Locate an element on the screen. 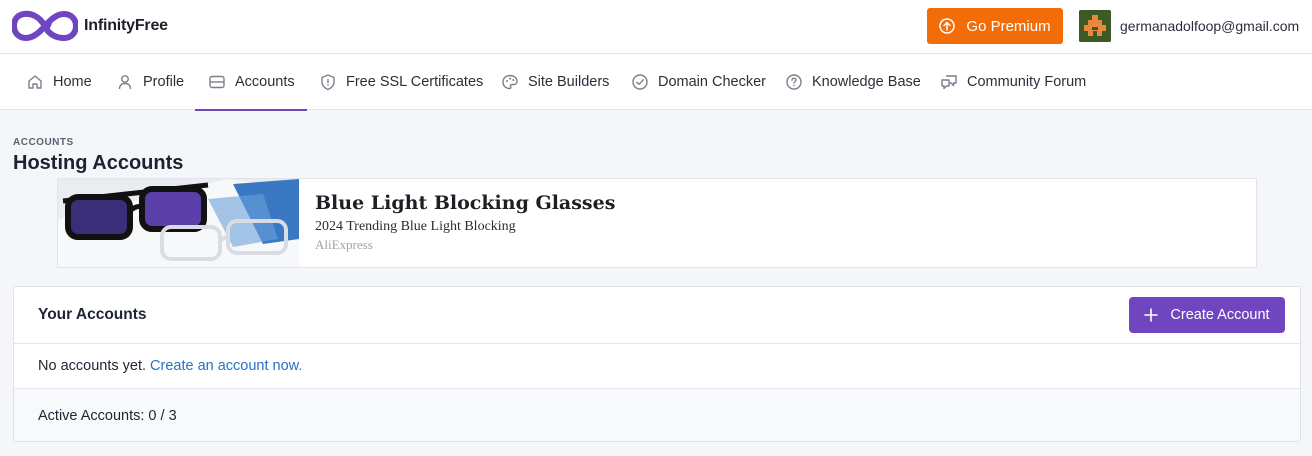 The image size is (1312, 456). accounts-card-title: Your Accounts is located at coordinates (92, 314).